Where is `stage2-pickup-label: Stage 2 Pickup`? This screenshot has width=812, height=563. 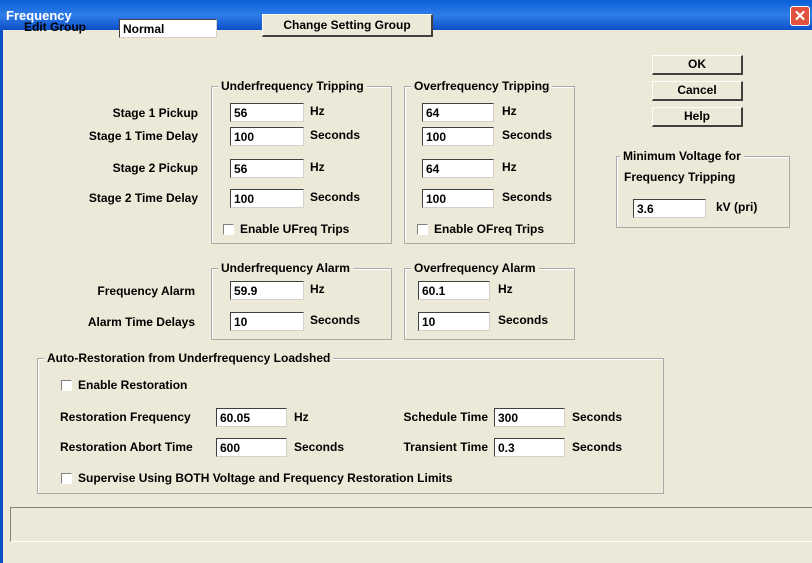 stage2-pickup-label: Stage 2 Pickup is located at coordinates (155, 168).